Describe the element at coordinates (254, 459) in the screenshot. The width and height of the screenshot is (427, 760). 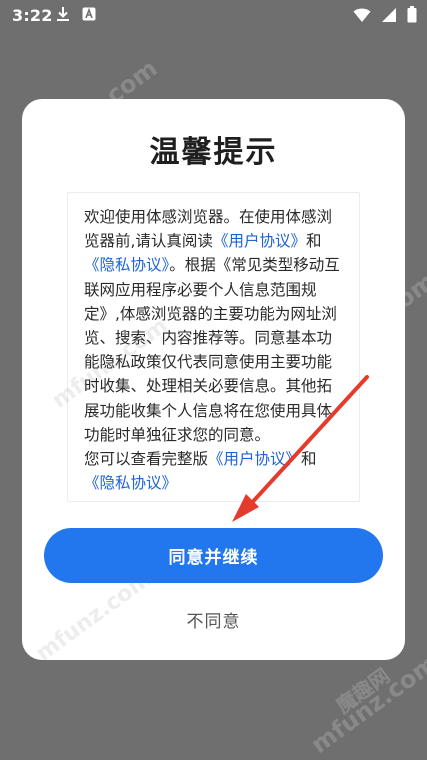
I see `full-user-agreement-link: 《用户协议》` at that location.